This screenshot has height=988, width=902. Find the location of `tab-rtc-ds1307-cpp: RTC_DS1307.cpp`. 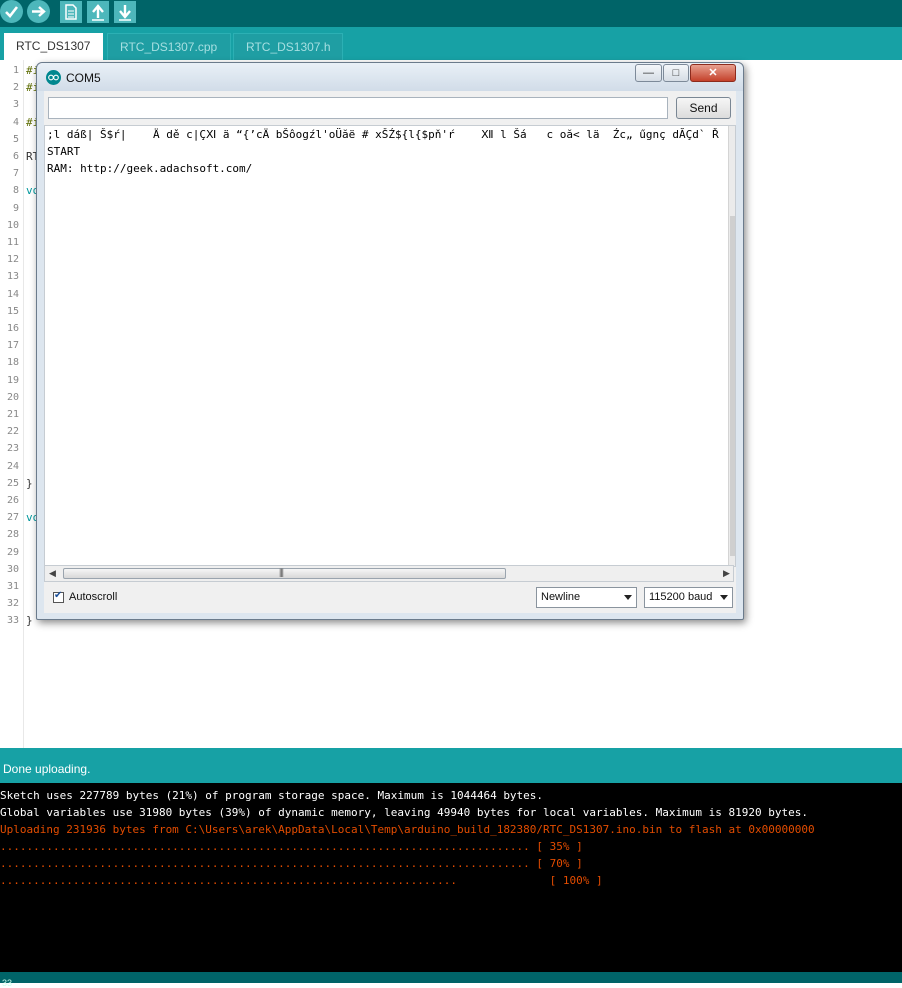

tab-rtc-ds1307-cpp: RTC_DS1307.cpp is located at coordinates (169, 46).